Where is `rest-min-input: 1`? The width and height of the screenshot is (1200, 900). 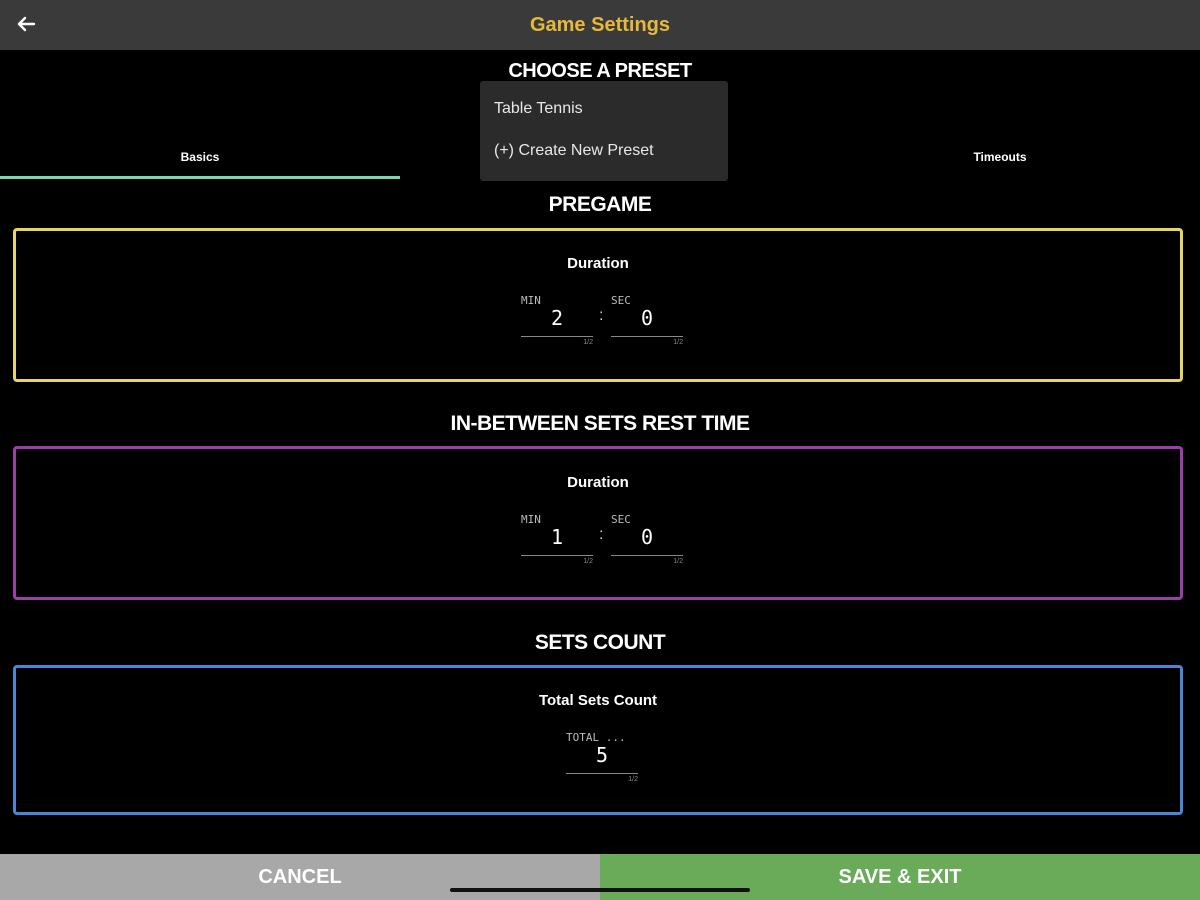
rest-min-input: 1 is located at coordinates (557, 537).